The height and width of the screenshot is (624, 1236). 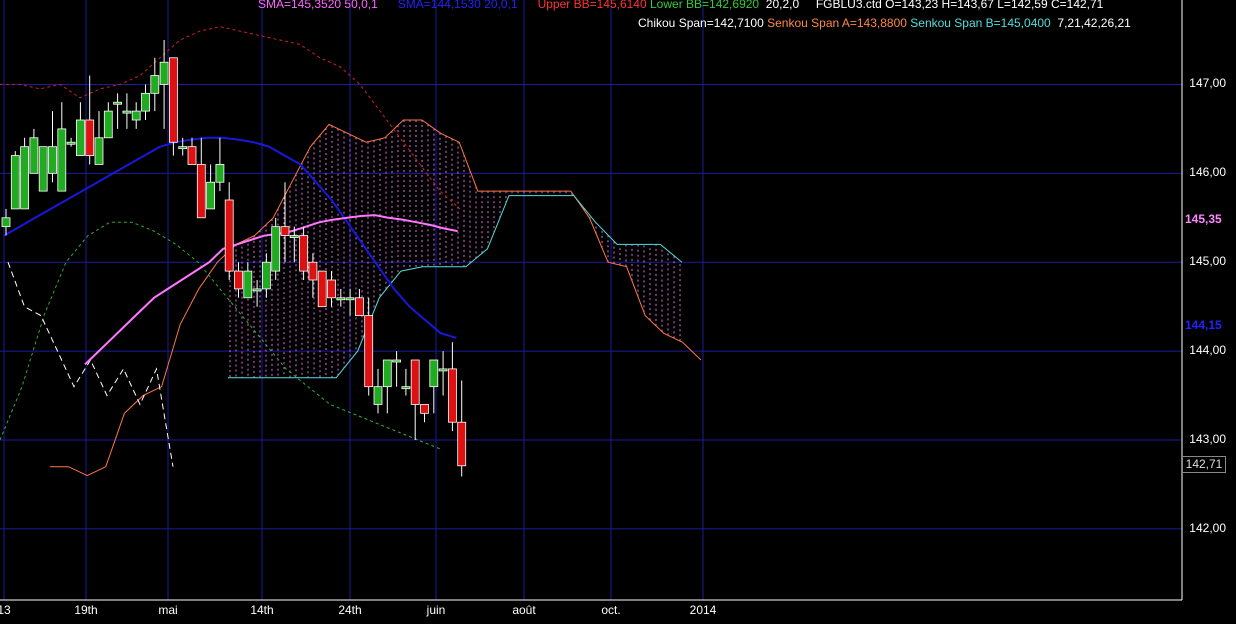 What do you see at coordinates (1207, 350) in the screenshot?
I see `price-tick-label: 144,00` at bounding box center [1207, 350].